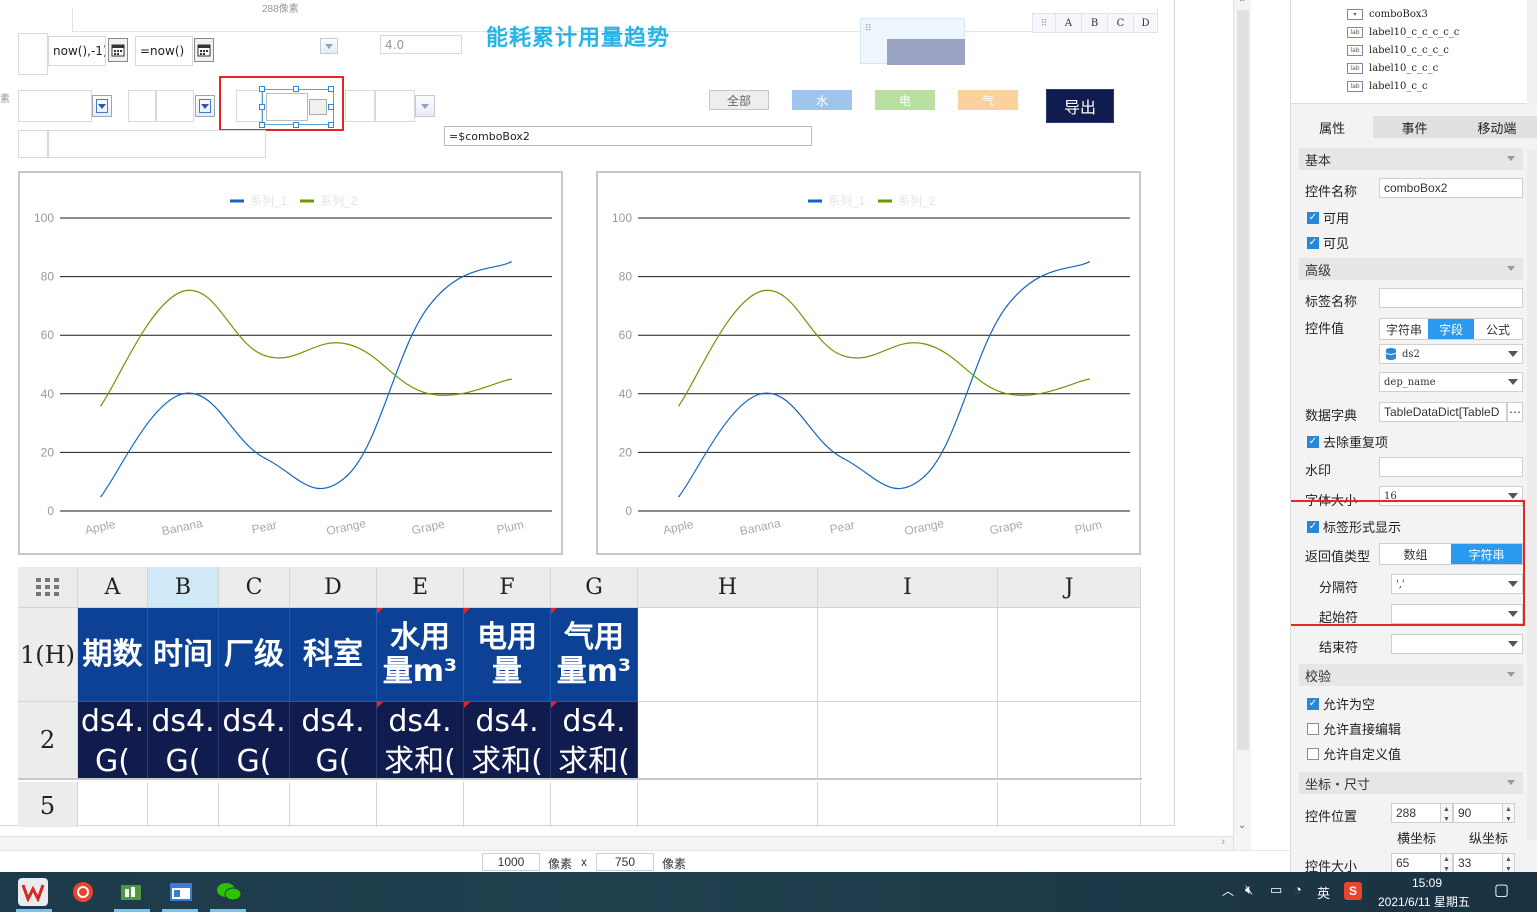 The height and width of the screenshot is (912, 1537). I want to click on combo-box-4a, so click(360, 106).